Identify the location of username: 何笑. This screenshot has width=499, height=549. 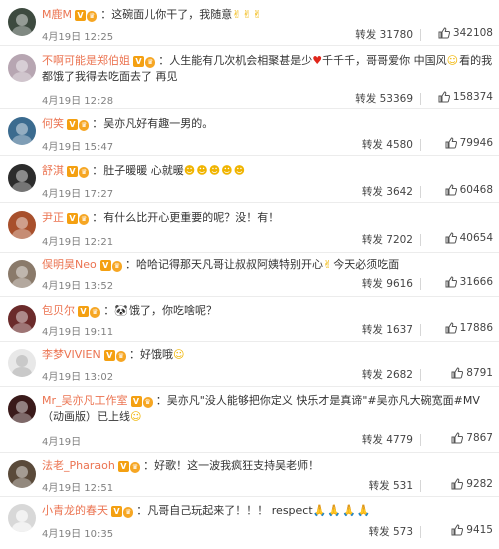
(53, 123).